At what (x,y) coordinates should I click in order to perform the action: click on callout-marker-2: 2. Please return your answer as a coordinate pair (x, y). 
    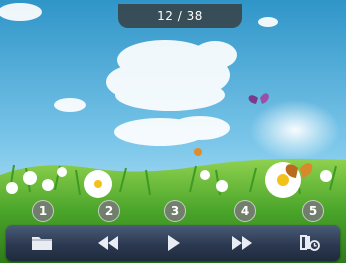
    Looking at the image, I should click on (109, 211).